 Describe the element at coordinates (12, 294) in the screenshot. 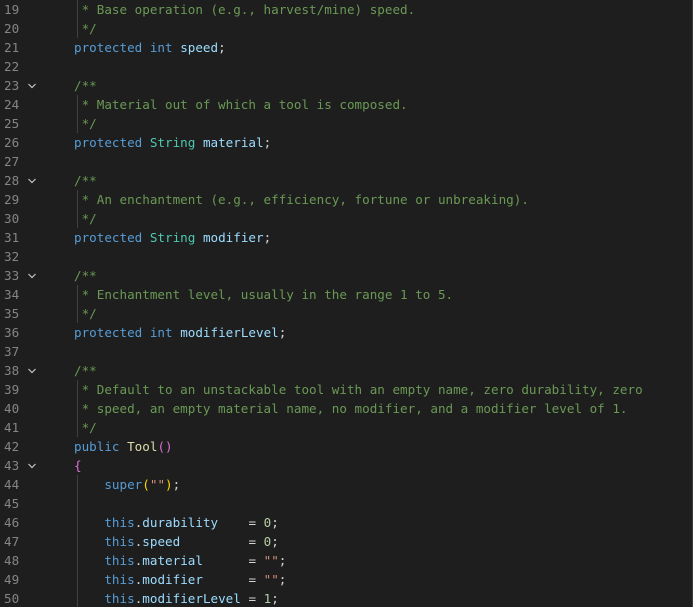

I see `line-number: 34` at that location.